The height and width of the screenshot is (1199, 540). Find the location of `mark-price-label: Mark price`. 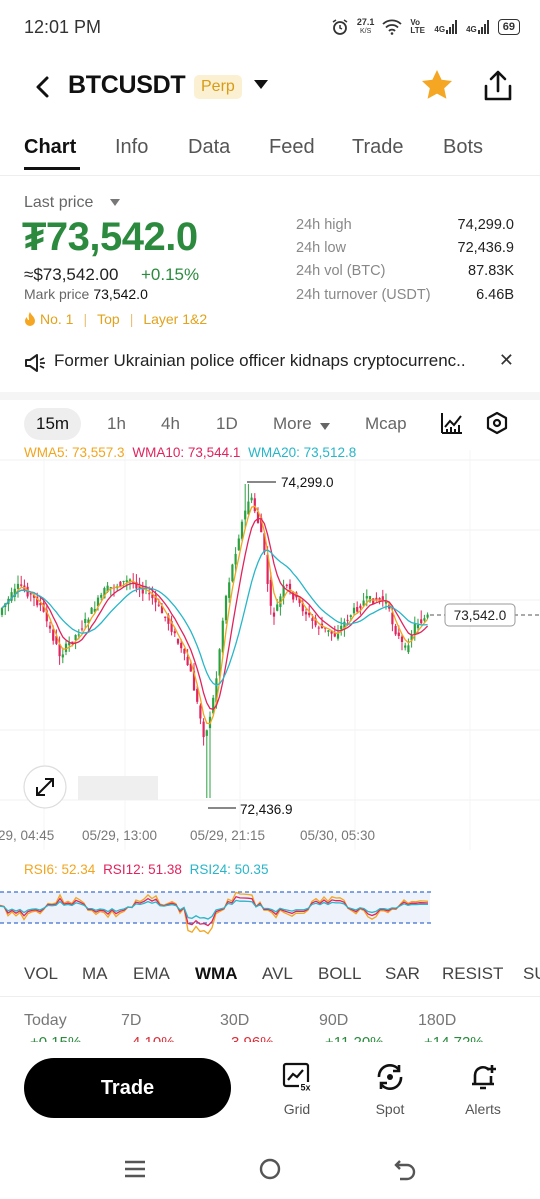

mark-price-label: Mark price is located at coordinates (57, 294).